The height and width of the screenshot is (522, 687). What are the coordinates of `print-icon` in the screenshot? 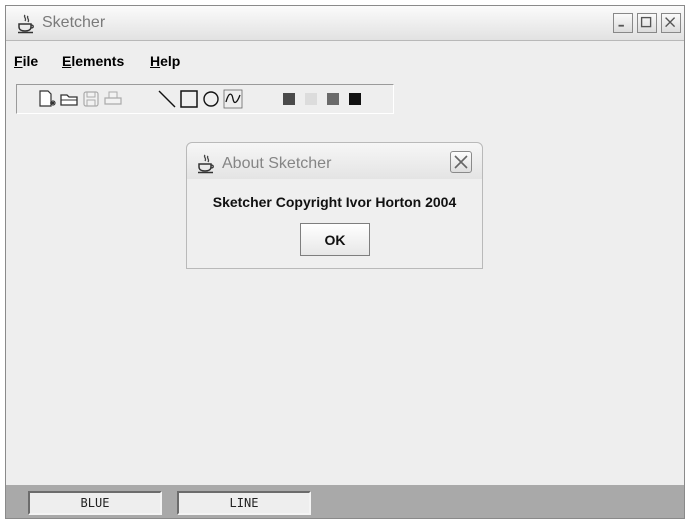 It's located at (113, 98).